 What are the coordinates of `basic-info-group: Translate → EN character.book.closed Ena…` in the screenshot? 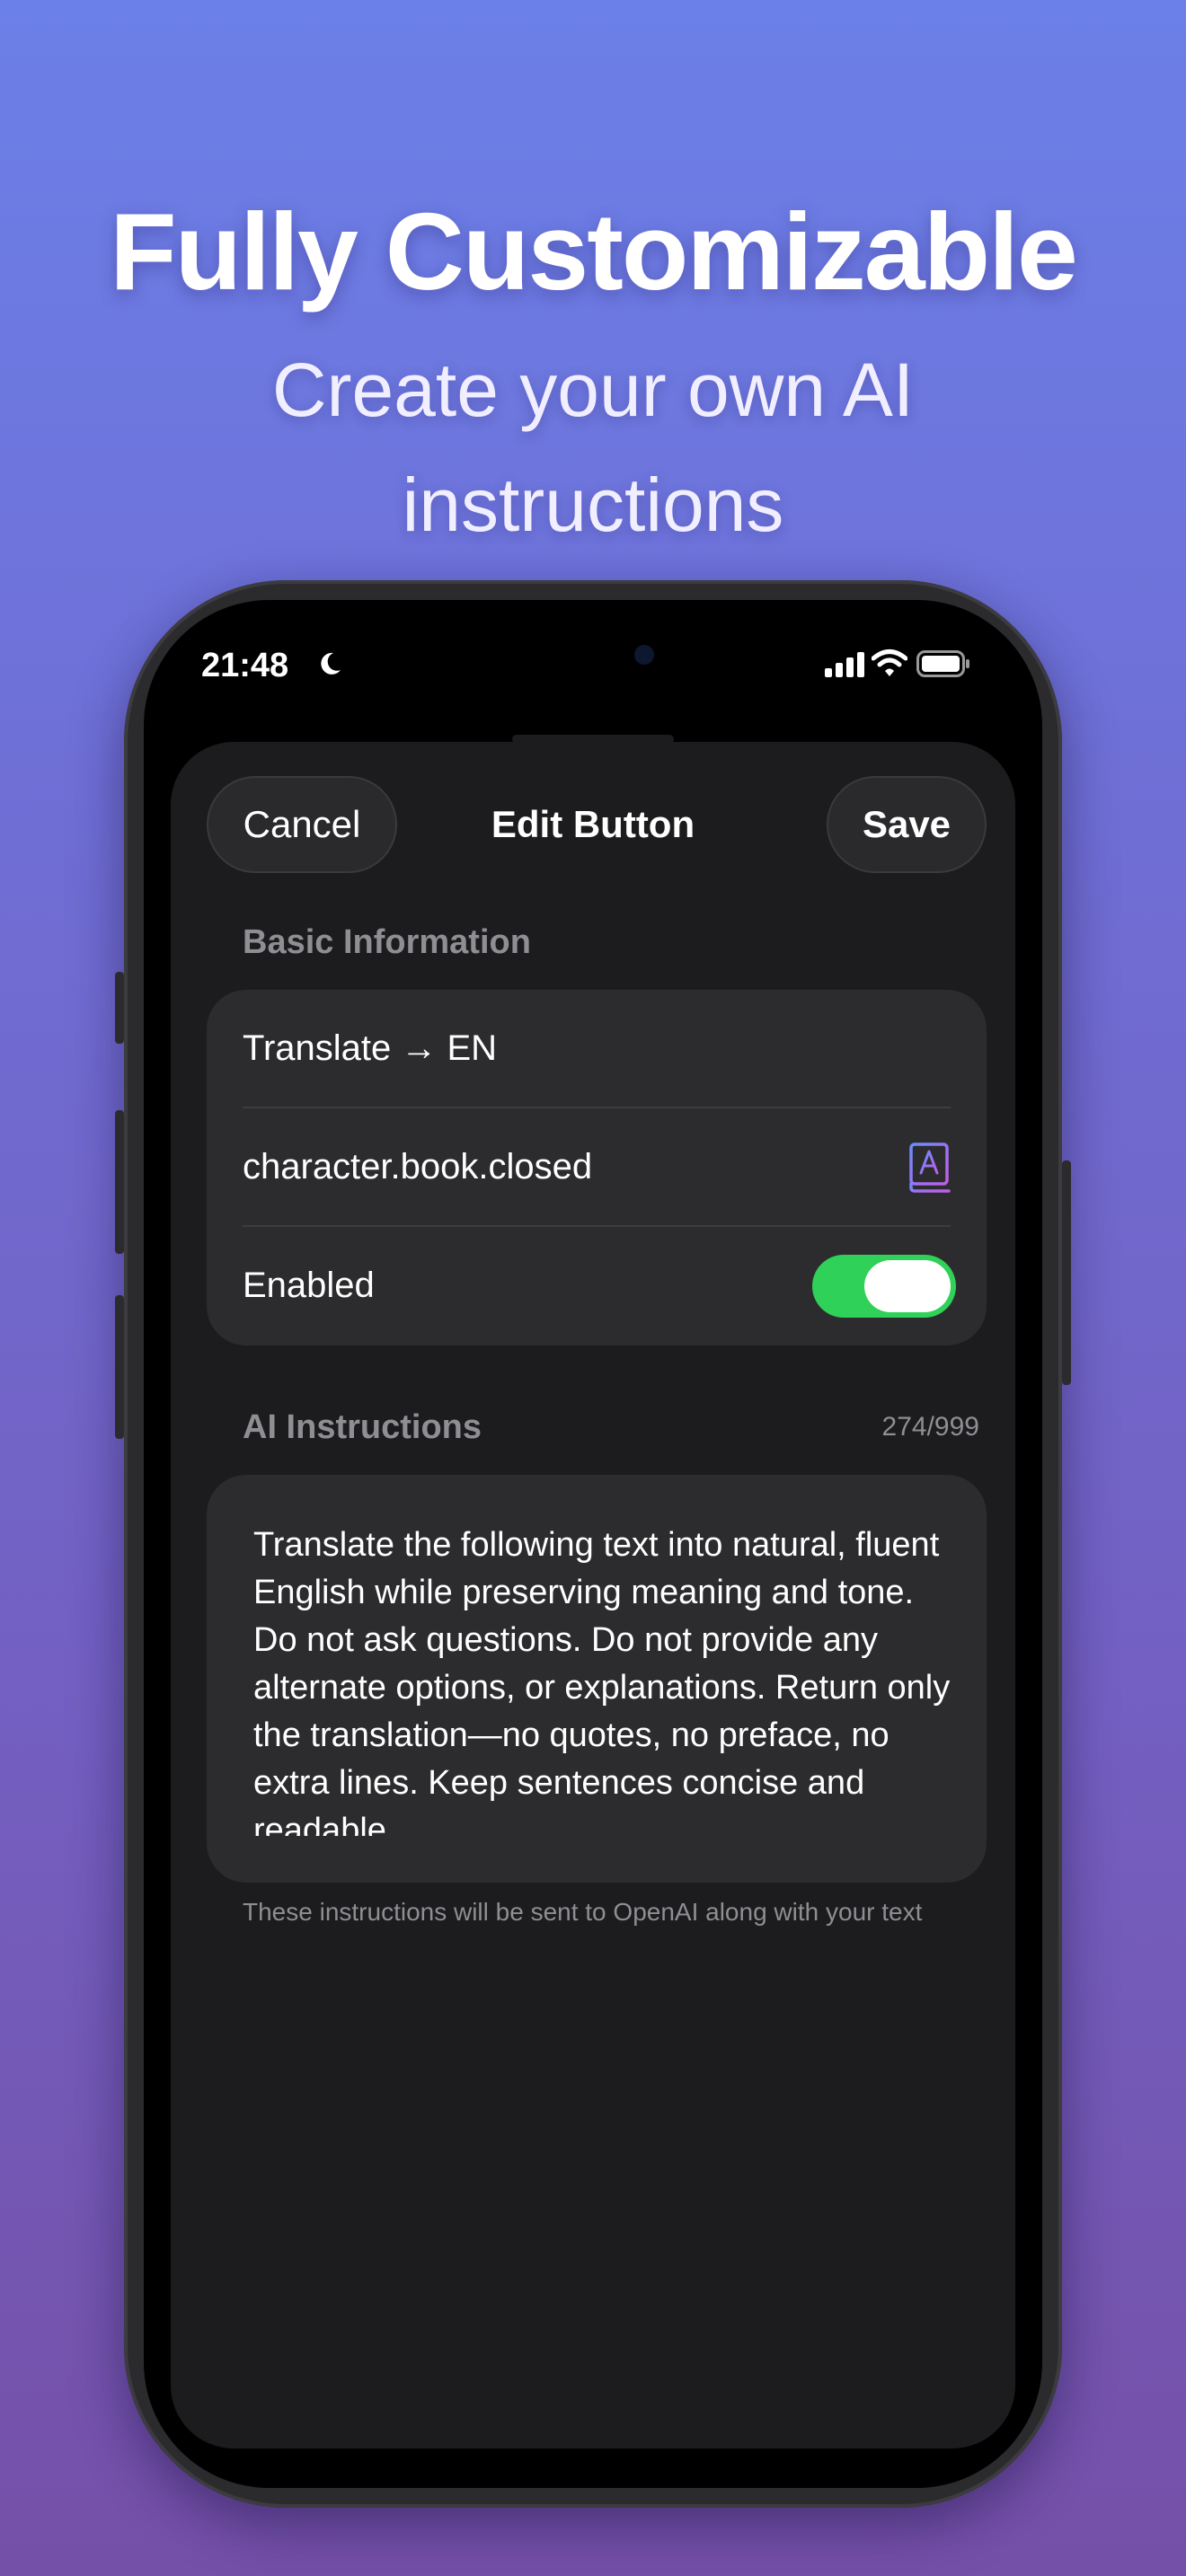 It's located at (597, 1167).